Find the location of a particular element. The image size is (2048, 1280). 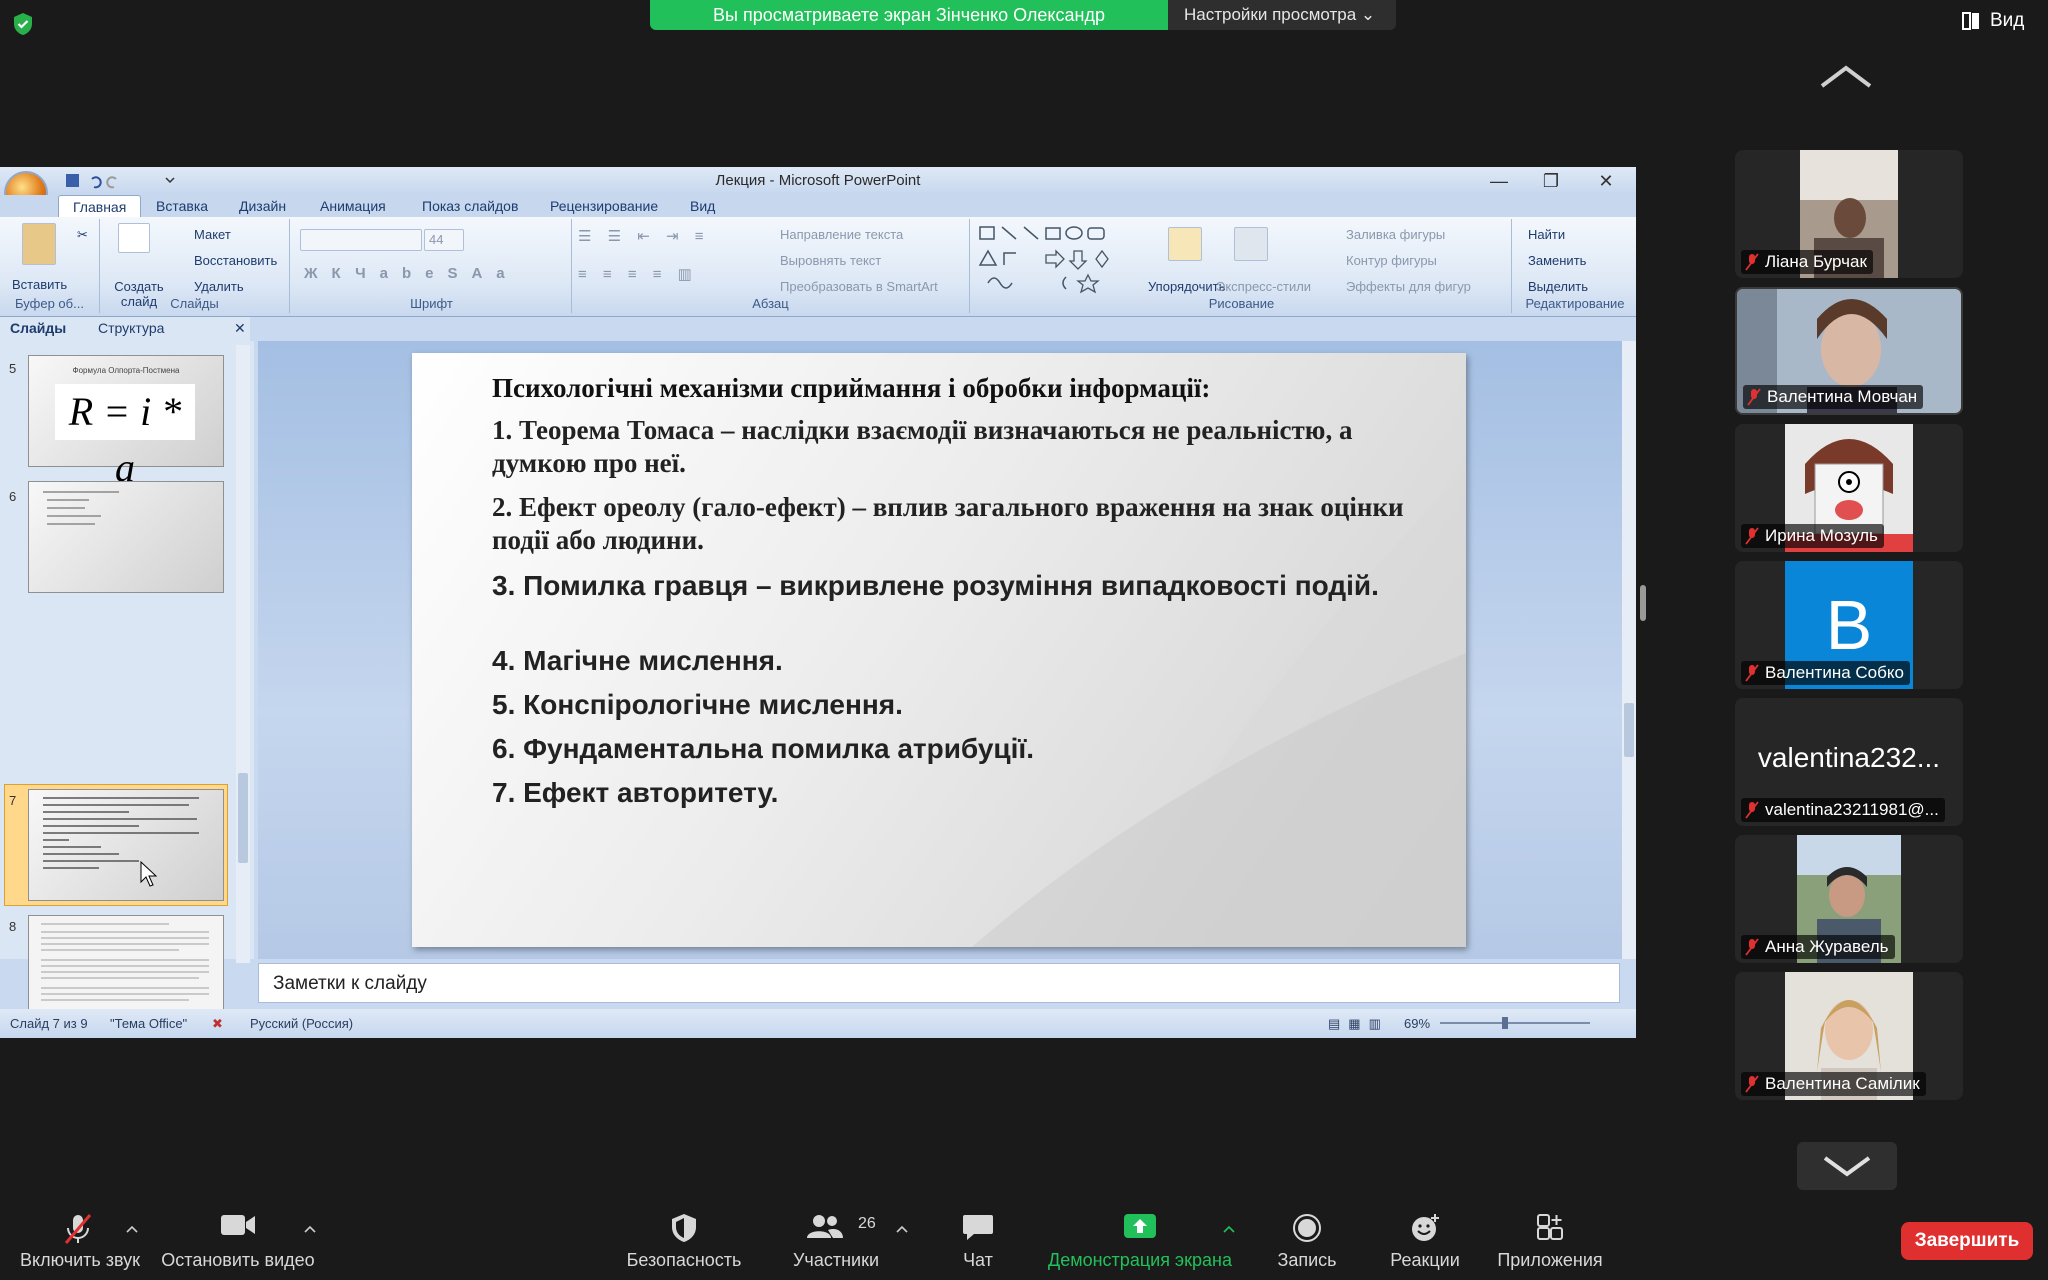

participant-tile: Ліана Бурчак is located at coordinates (1849, 214).